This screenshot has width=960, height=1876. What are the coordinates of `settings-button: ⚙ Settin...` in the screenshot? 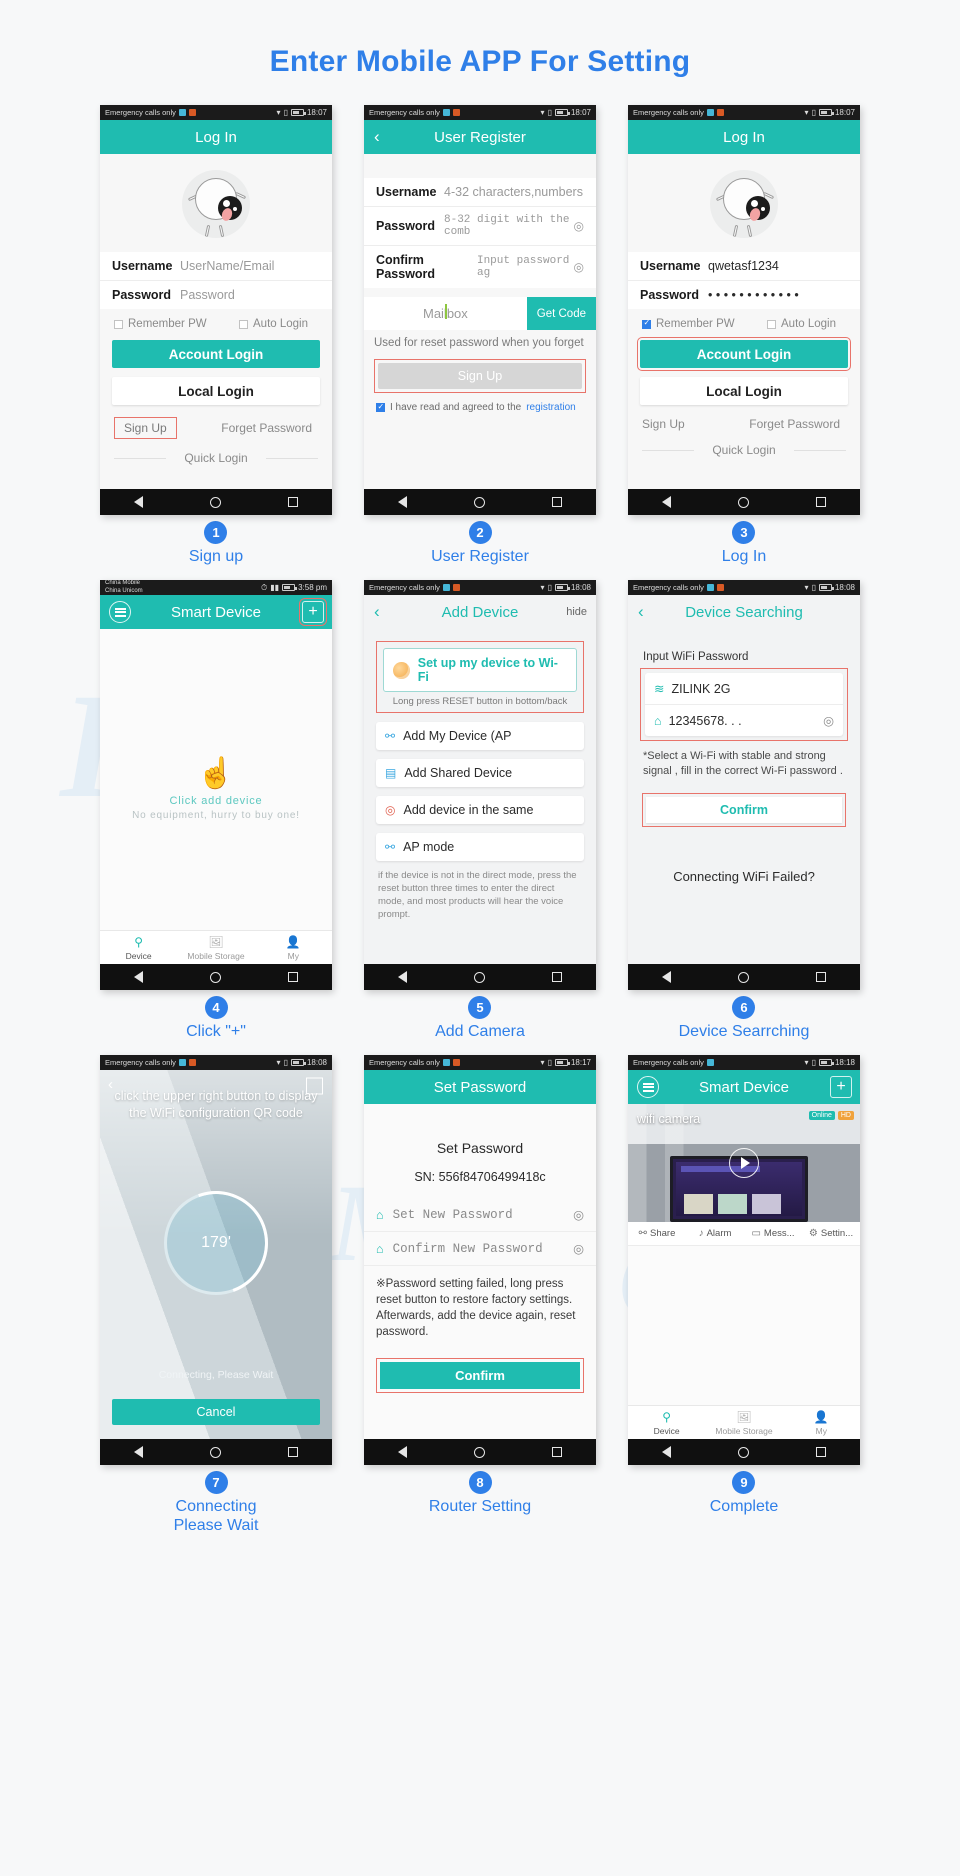 It's located at (831, 1233).